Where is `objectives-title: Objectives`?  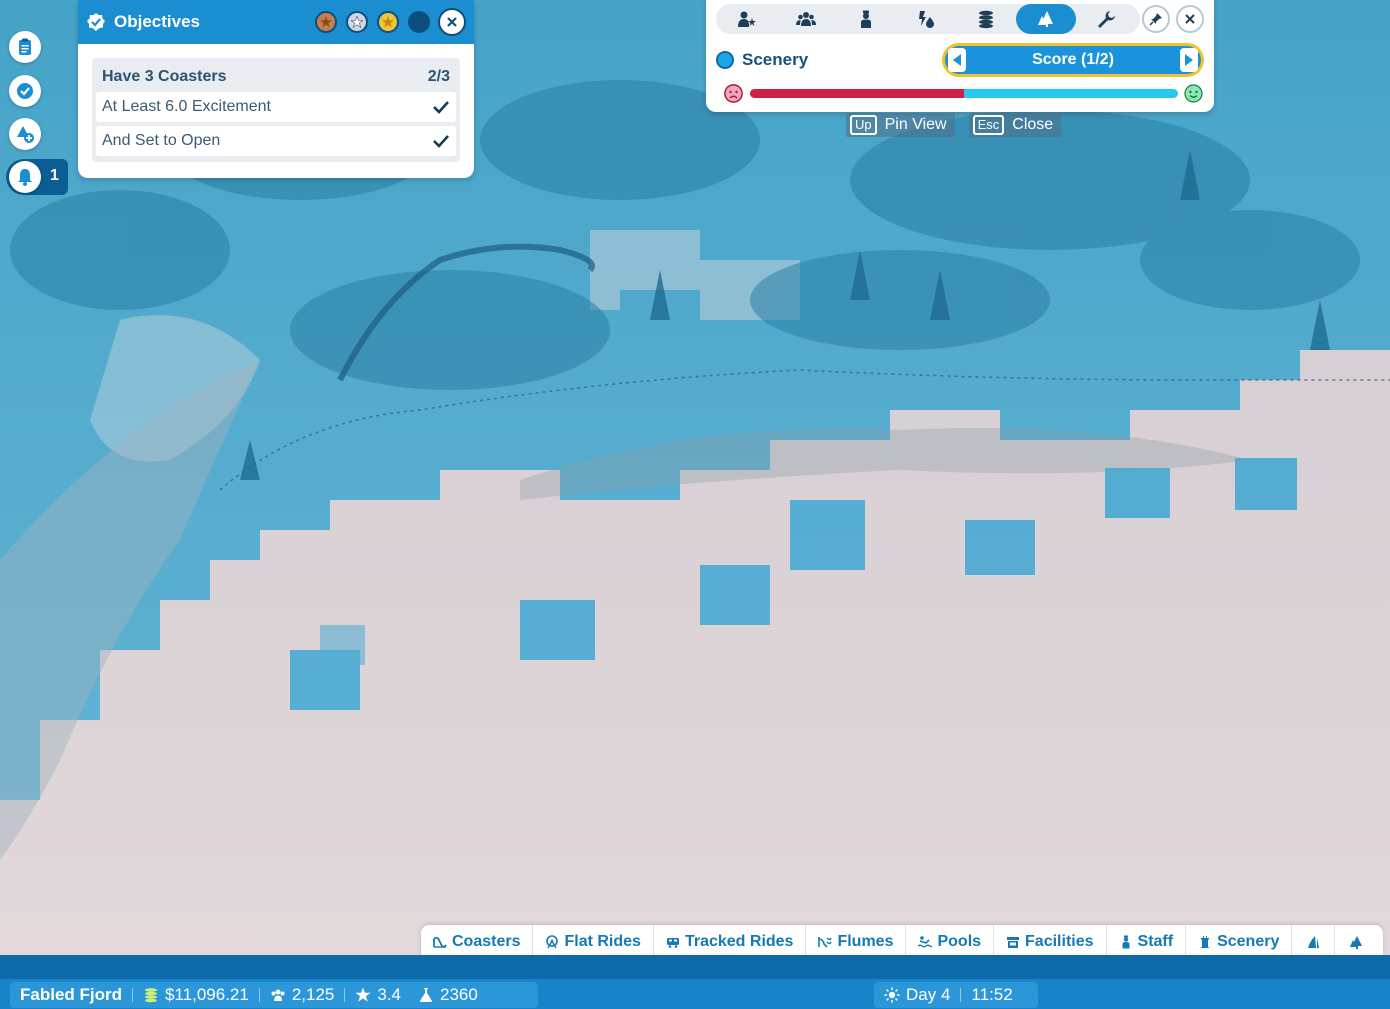
objectives-title: Objectives is located at coordinates (157, 21).